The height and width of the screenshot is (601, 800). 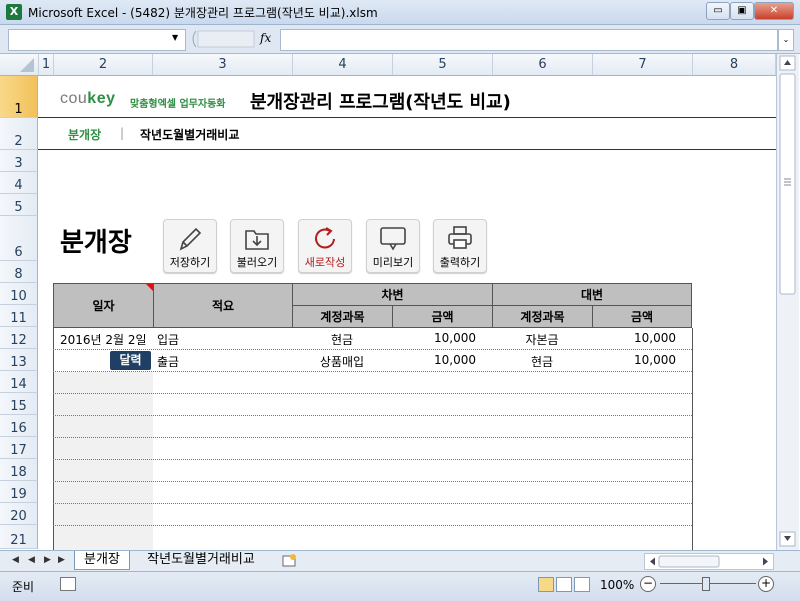 I want to click on date-column-fill, so click(x=103, y=461).